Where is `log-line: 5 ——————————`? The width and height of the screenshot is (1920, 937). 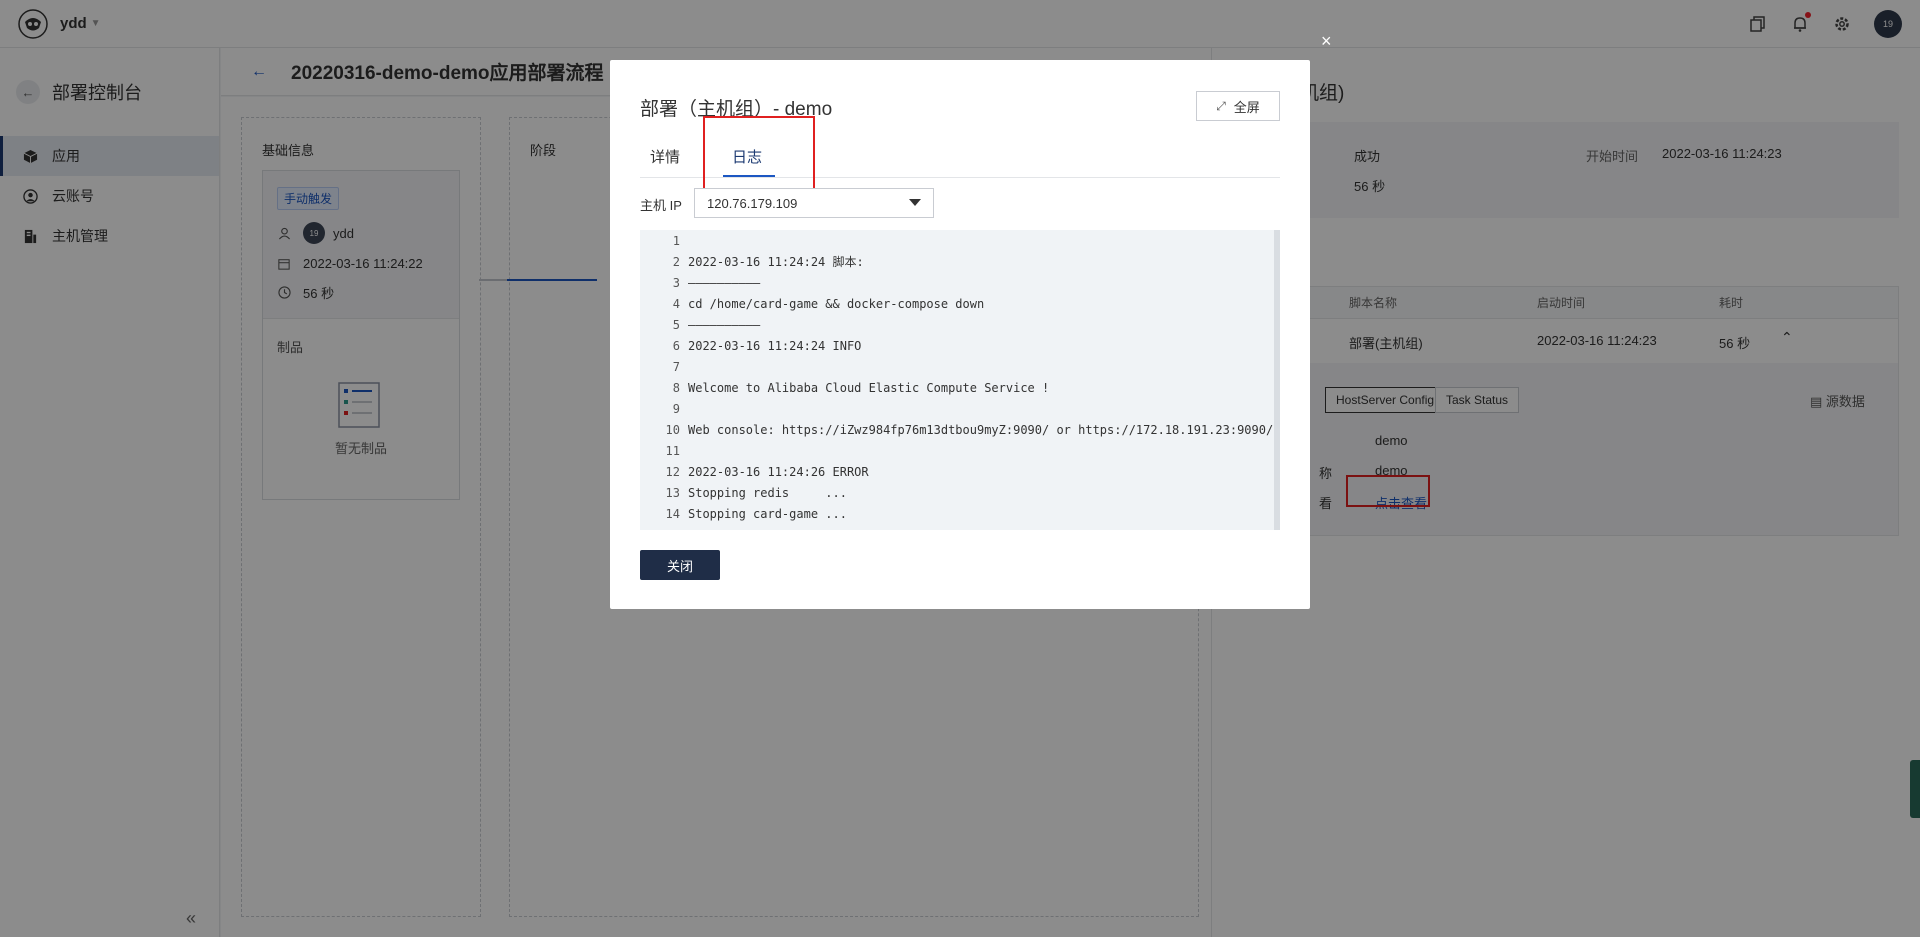
log-line: 5 —————————— is located at coordinates (957, 325).